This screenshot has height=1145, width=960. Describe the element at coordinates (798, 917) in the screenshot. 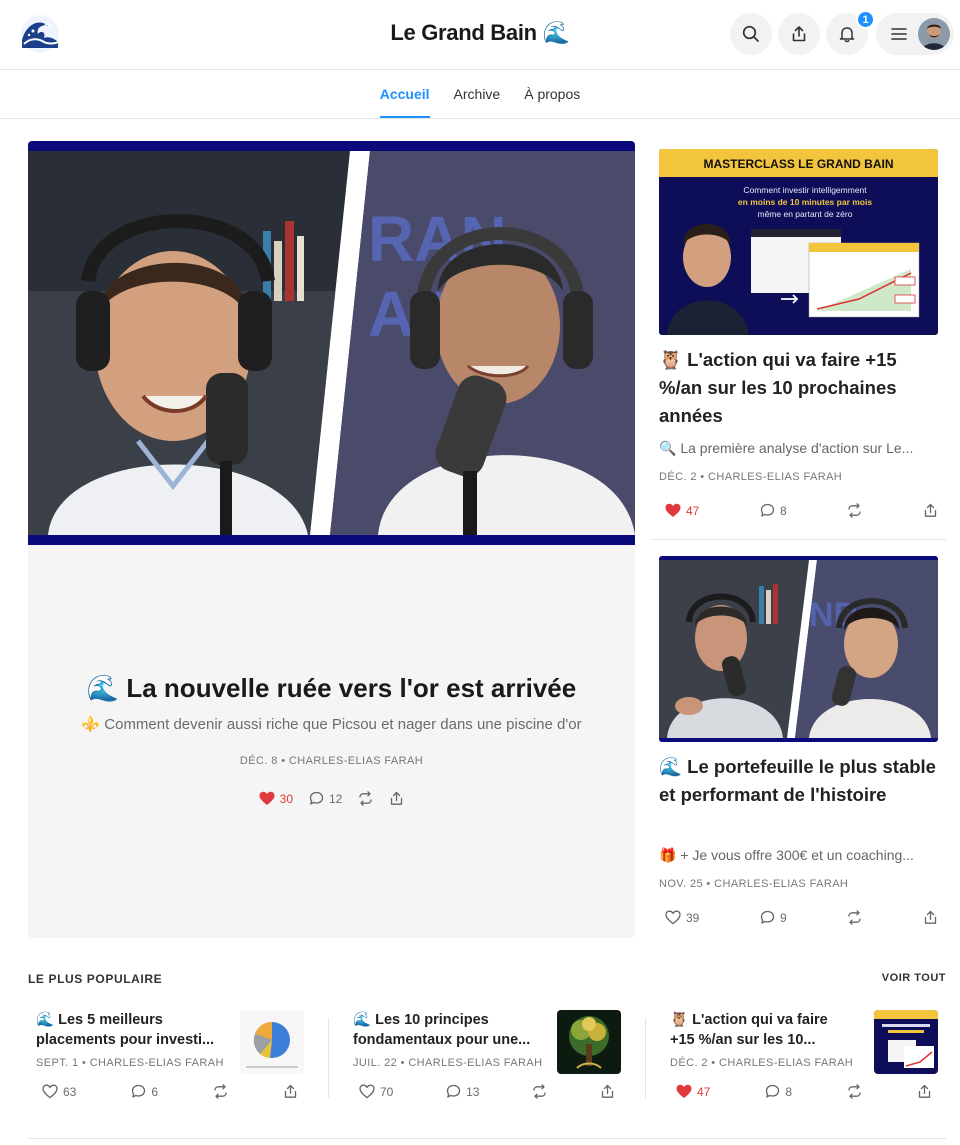

I see `side-post-actions: 39 9` at that location.